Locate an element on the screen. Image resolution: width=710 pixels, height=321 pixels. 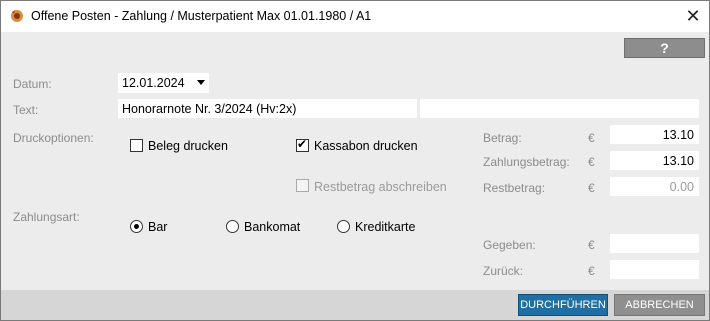
gegeben-label: Gegeben: is located at coordinates (509, 245).